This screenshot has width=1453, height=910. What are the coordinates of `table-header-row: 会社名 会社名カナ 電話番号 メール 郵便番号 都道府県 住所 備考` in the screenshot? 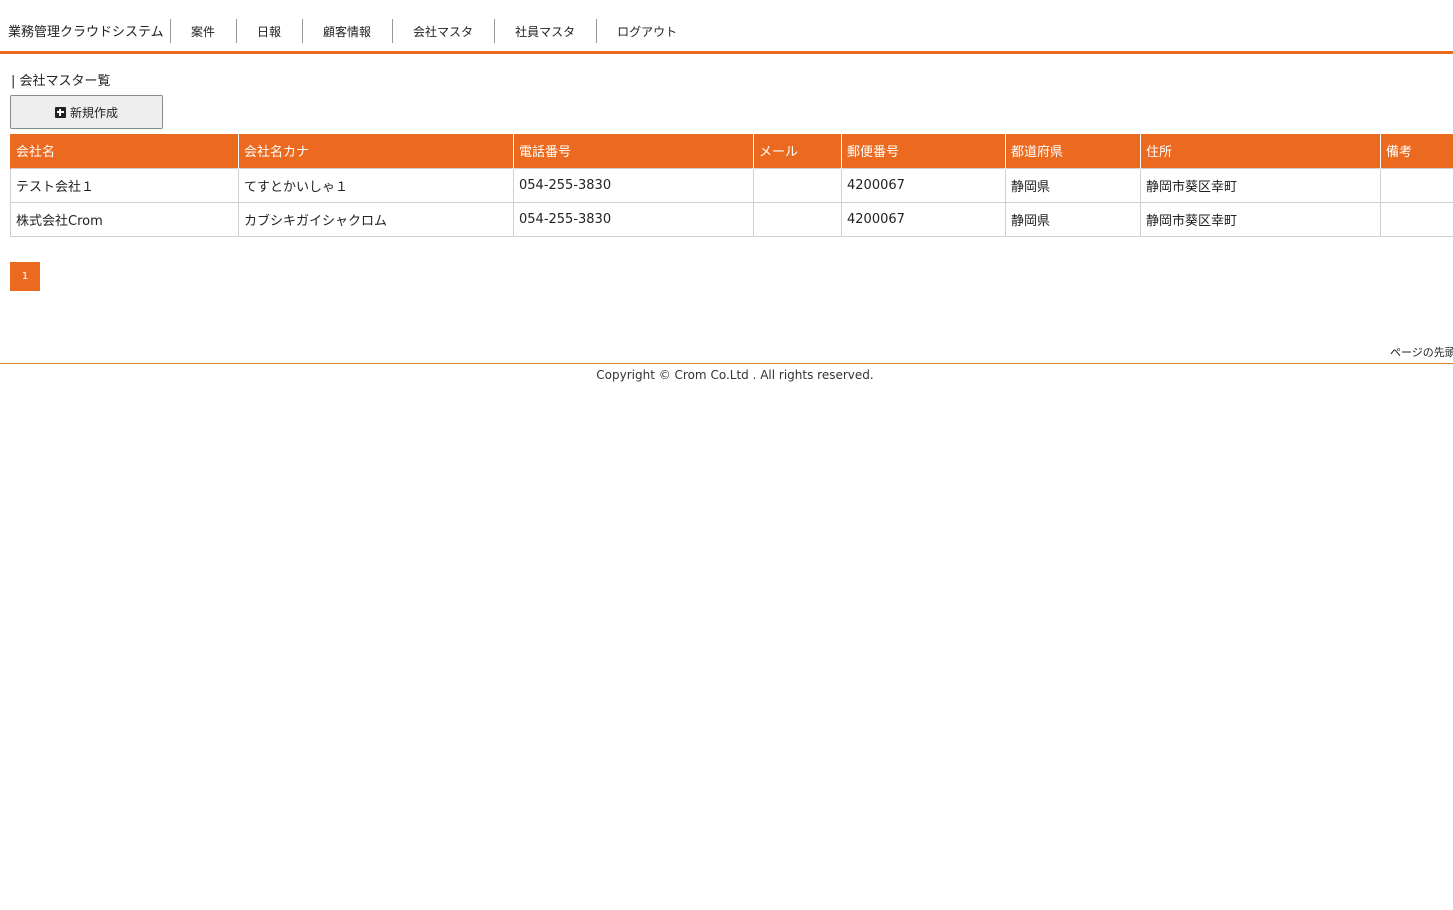 It's located at (731, 151).